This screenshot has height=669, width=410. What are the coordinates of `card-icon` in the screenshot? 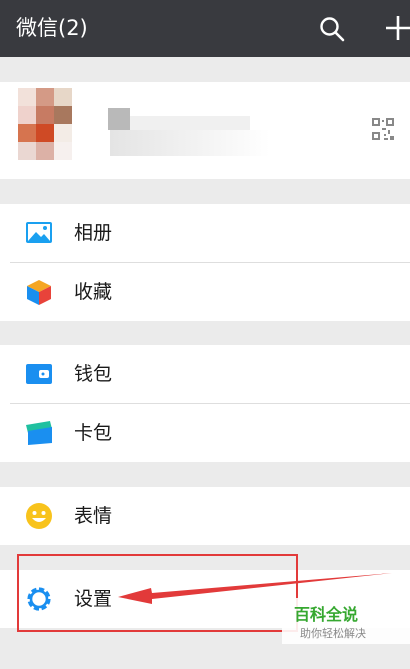 It's located at (39, 433).